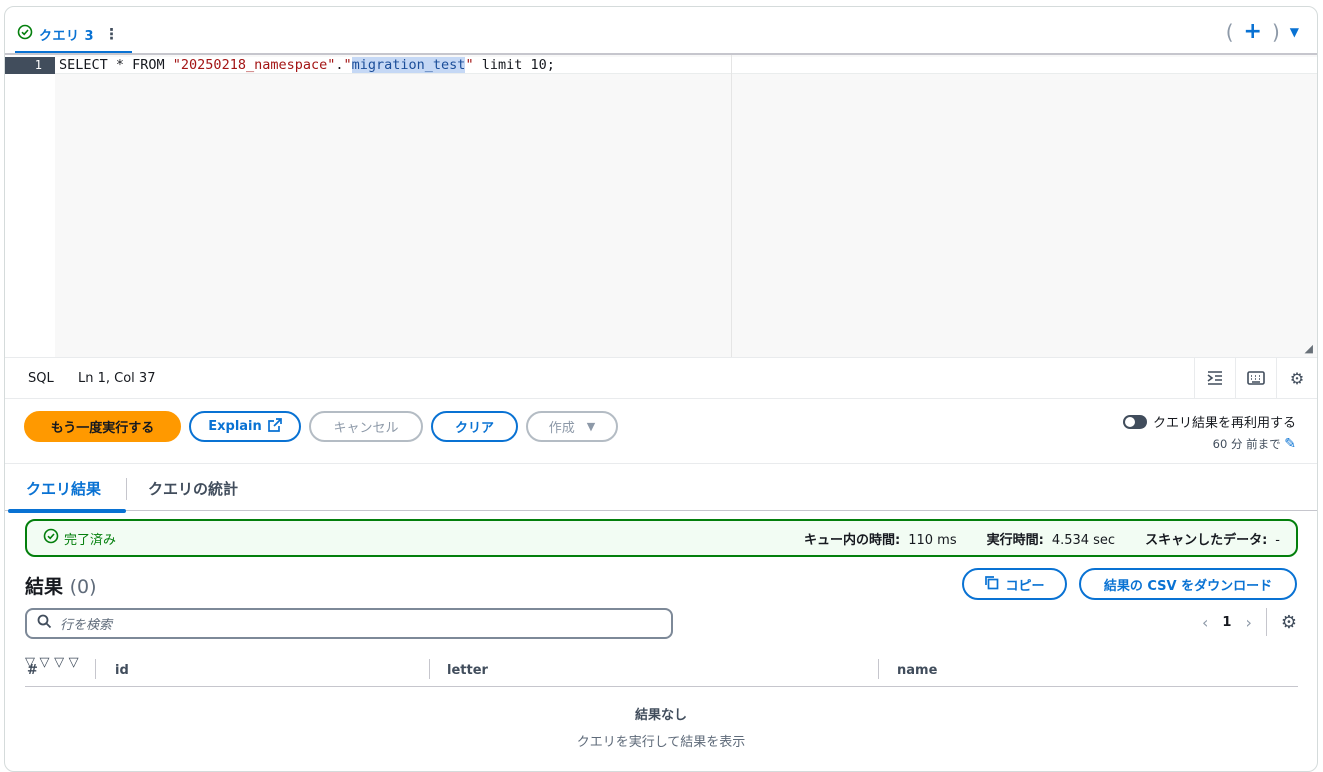 Image resolution: width=1323 pixels, height=772 pixels. I want to click on reuse-toggle, so click(1134, 421).